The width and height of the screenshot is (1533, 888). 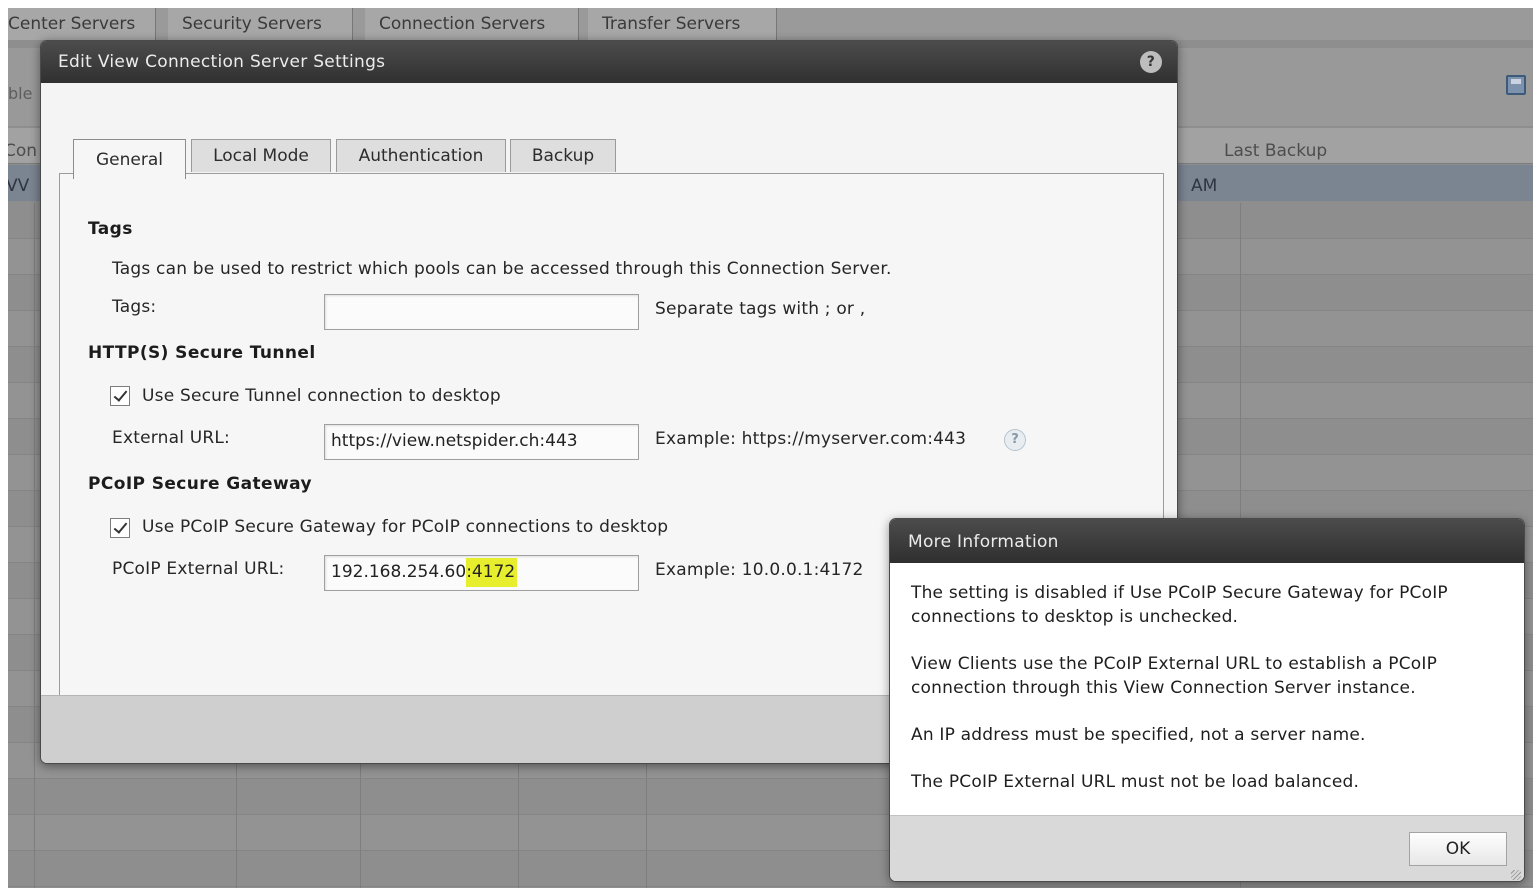 I want to click on external-url-label: External URL:, so click(x=171, y=438).